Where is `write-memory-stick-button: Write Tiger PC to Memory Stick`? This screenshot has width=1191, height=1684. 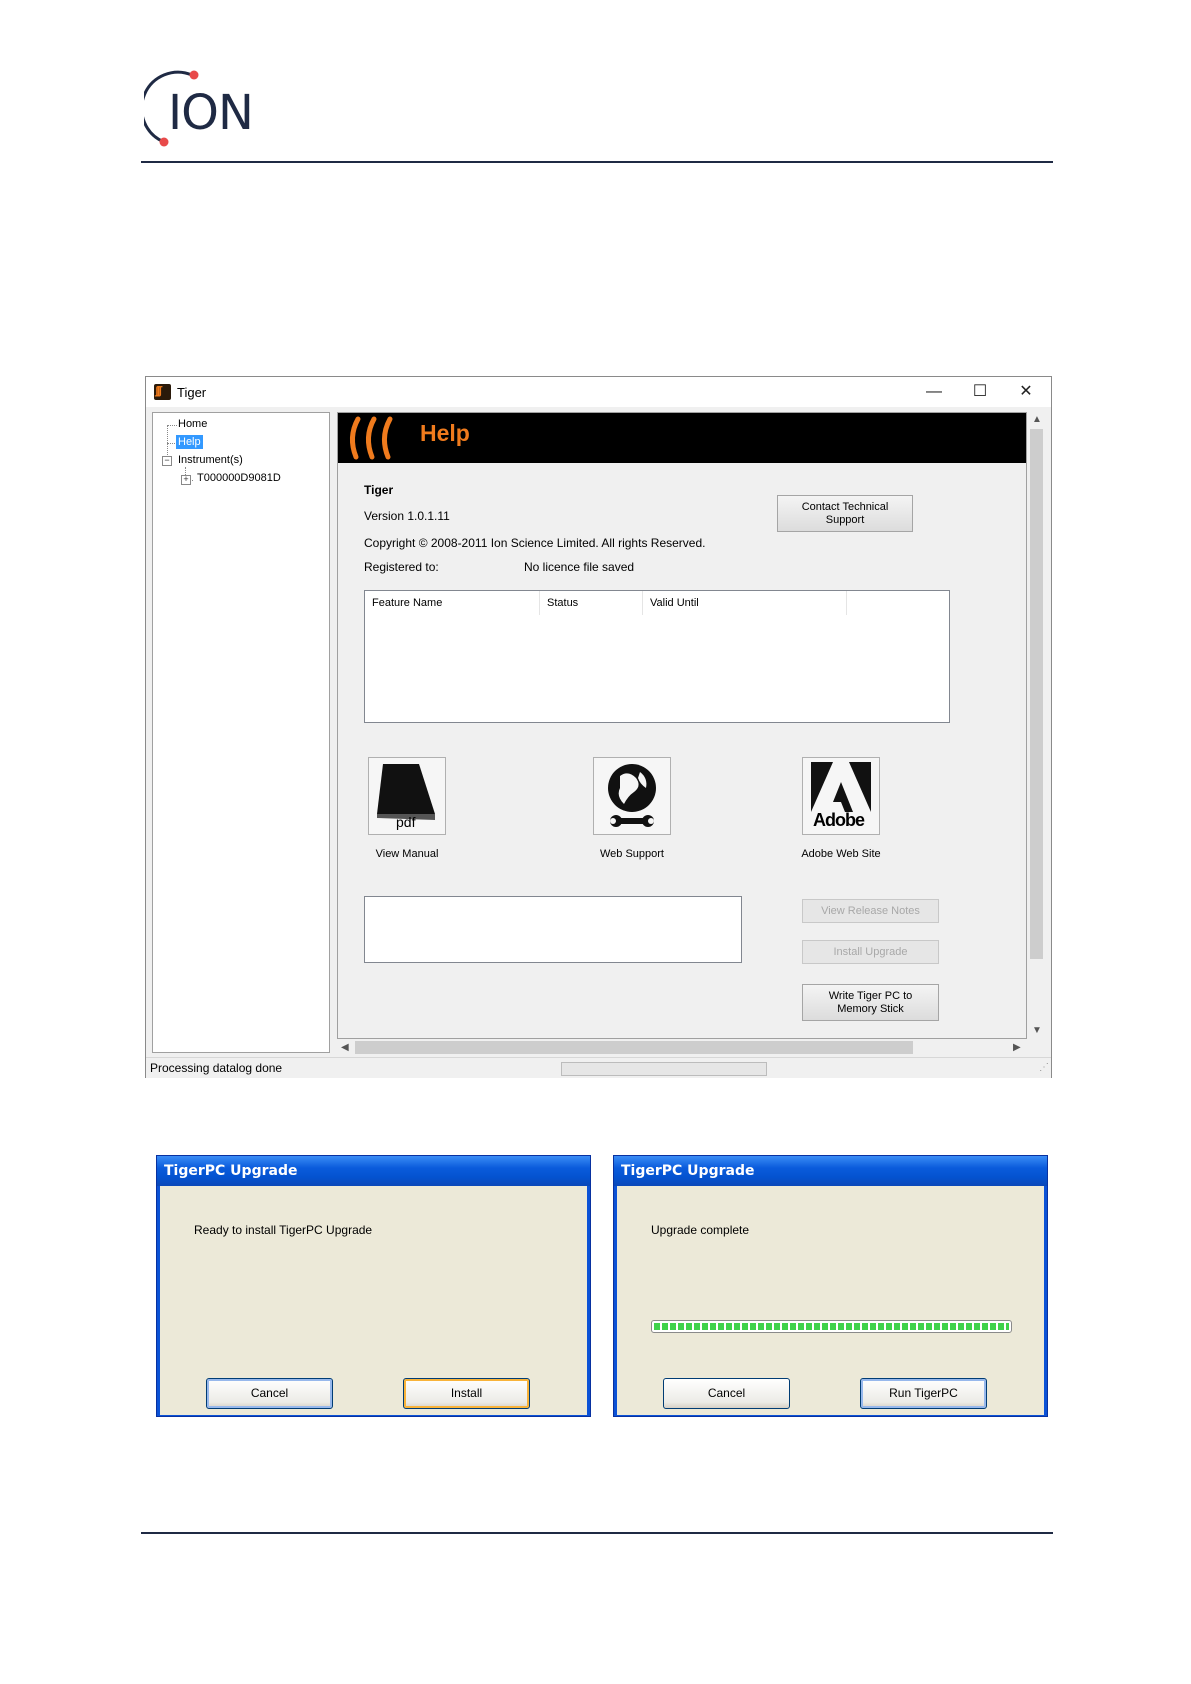
write-memory-stick-button: Write Tiger PC to Memory Stick is located at coordinates (870, 1002).